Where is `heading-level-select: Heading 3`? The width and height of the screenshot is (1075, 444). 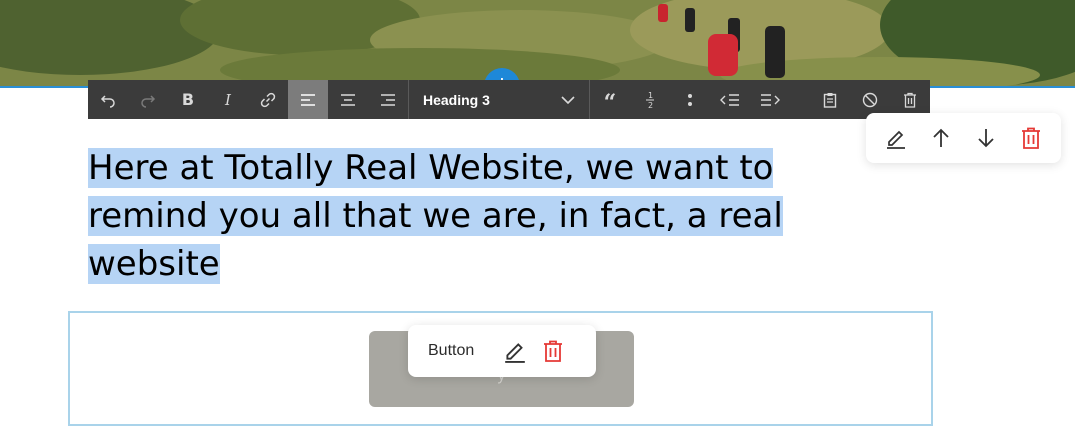 heading-level-select: Heading 3 is located at coordinates (499, 99).